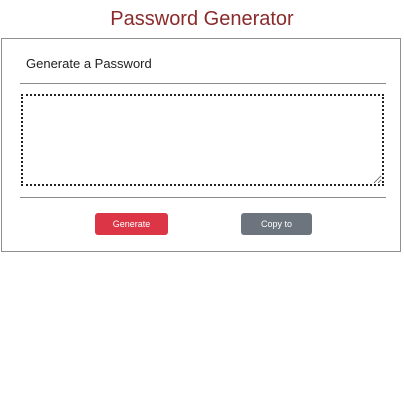 The image size is (404, 404). I want to click on page-title: Password Generator, so click(202, 19).